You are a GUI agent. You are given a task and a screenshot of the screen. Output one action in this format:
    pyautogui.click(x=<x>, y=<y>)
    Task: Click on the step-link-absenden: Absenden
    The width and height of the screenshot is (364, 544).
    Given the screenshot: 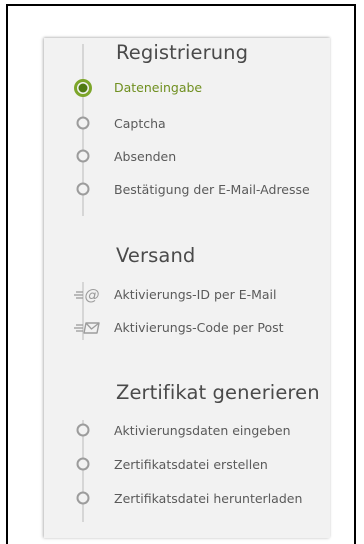 What is the action you would take?
    pyautogui.click(x=145, y=157)
    